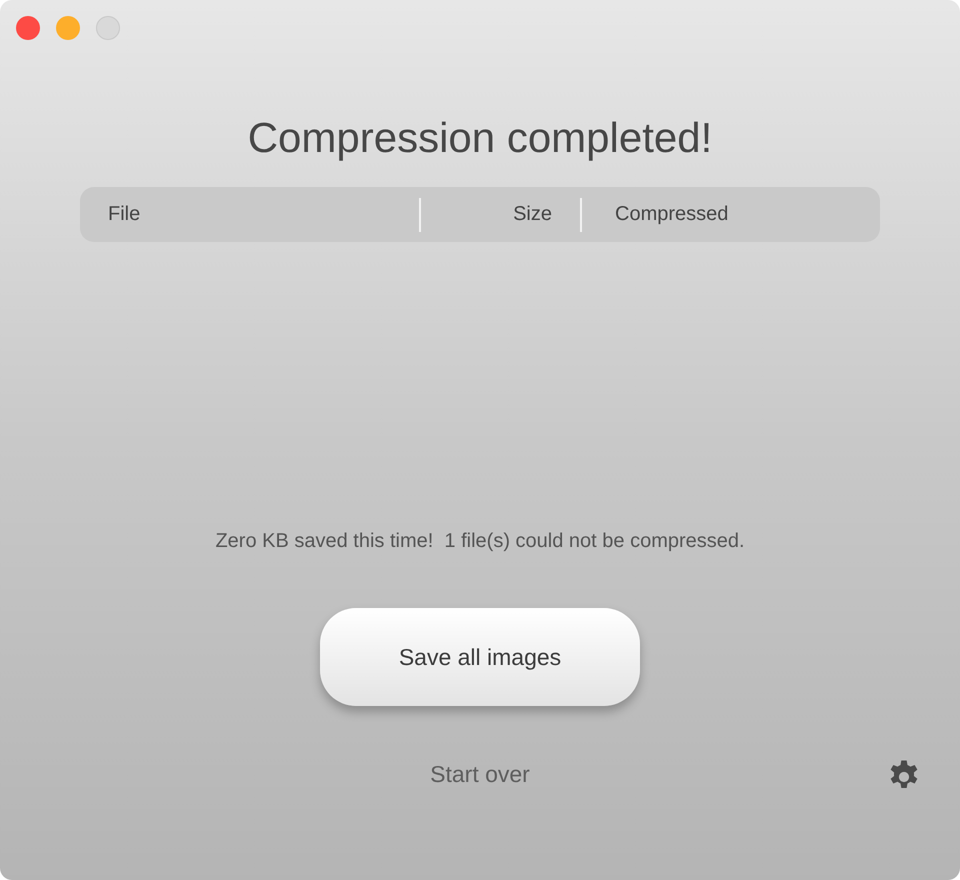 This screenshot has width=960, height=880. Describe the element at coordinates (480, 657) in the screenshot. I see `save-button: Save all images` at that location.